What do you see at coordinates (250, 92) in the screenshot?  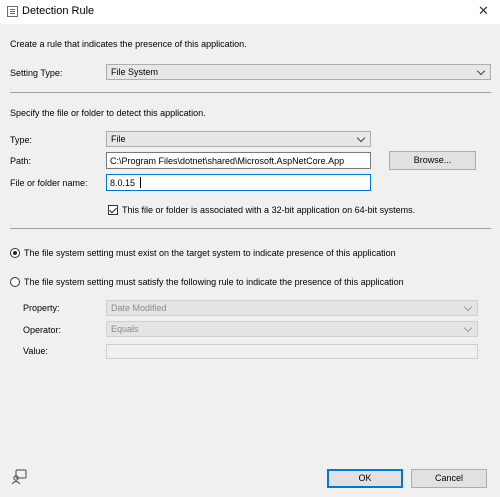 I see `divider-top` at bounding box center [250, 92].